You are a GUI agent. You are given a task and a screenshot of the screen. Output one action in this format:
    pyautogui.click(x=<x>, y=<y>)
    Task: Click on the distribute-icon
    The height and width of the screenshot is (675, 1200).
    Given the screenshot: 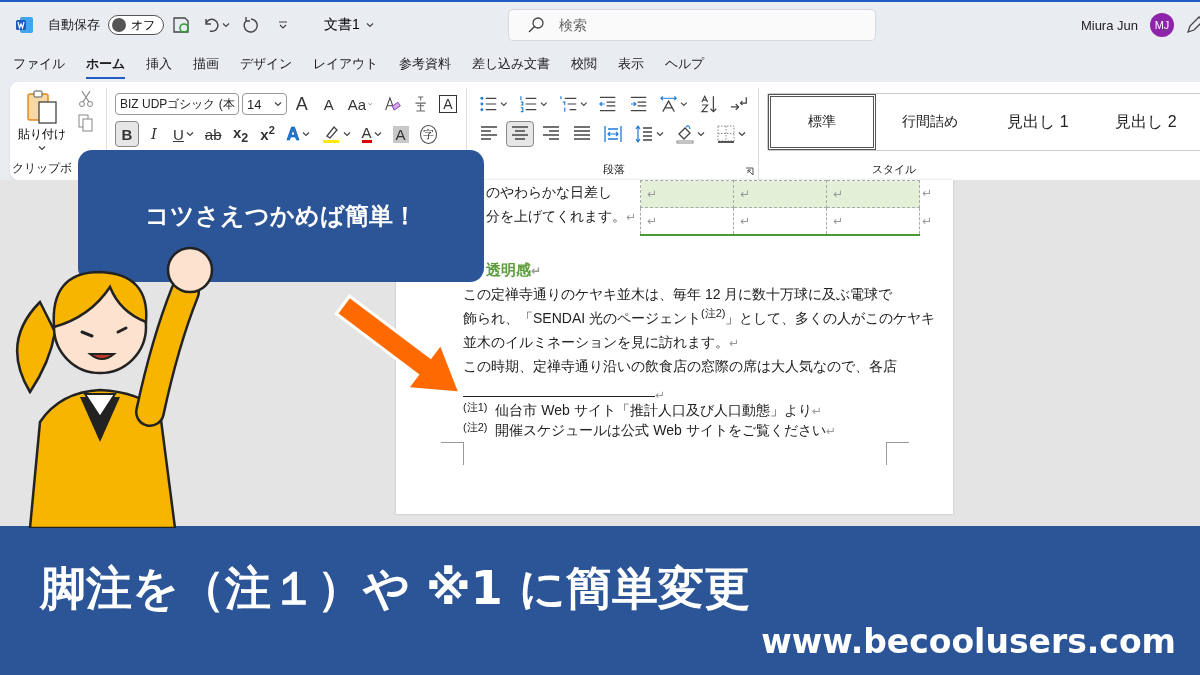 What is the action you would take?
    pyautogui.click(x=613, y=134)
    